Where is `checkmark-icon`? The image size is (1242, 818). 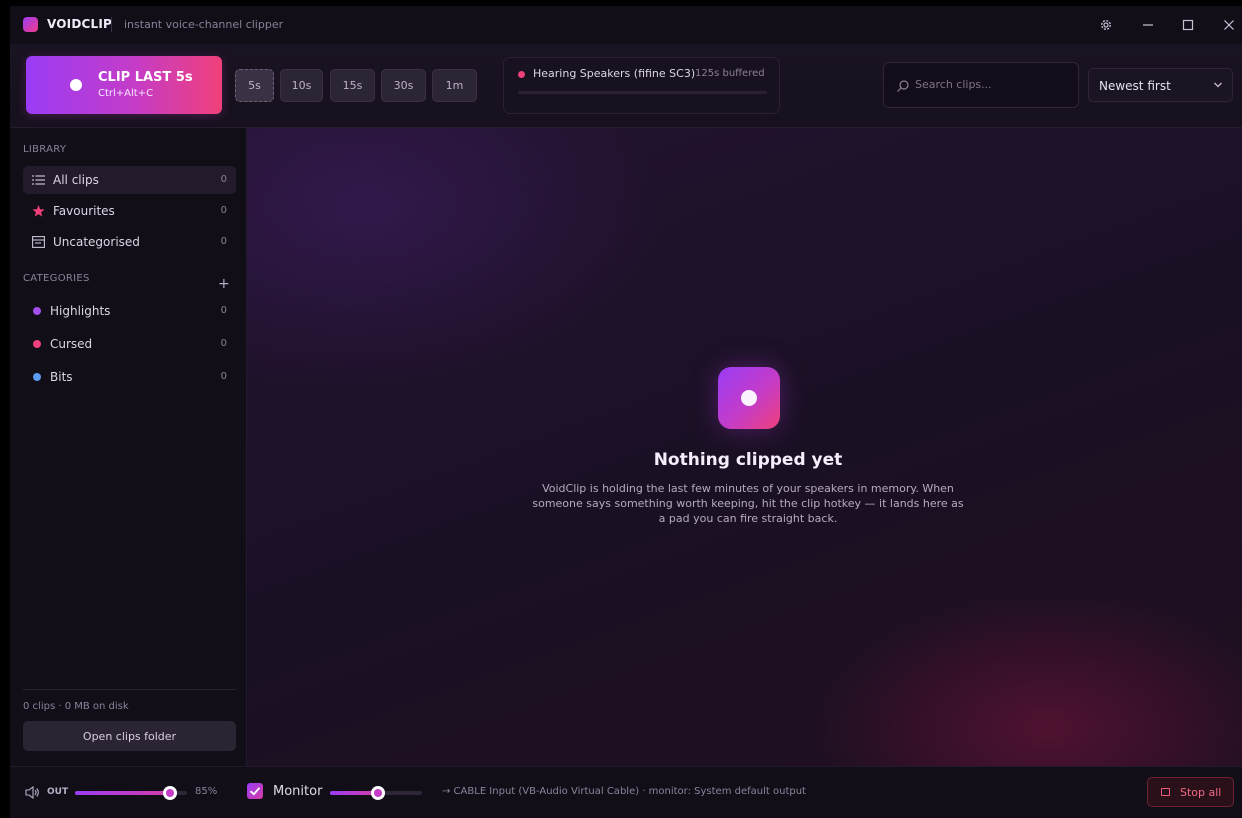 checkmark-icon is located at coordinates (255, 791).